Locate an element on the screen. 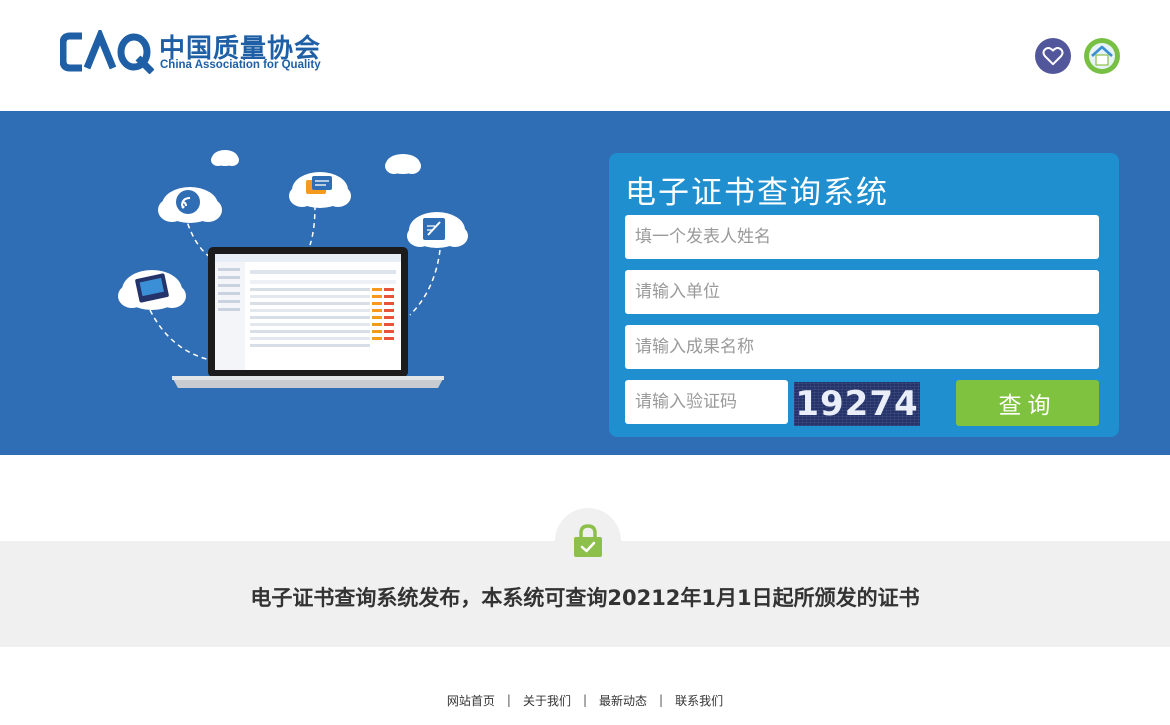  footer-link-about: 关于我们 is located at coordinates (547, 700).